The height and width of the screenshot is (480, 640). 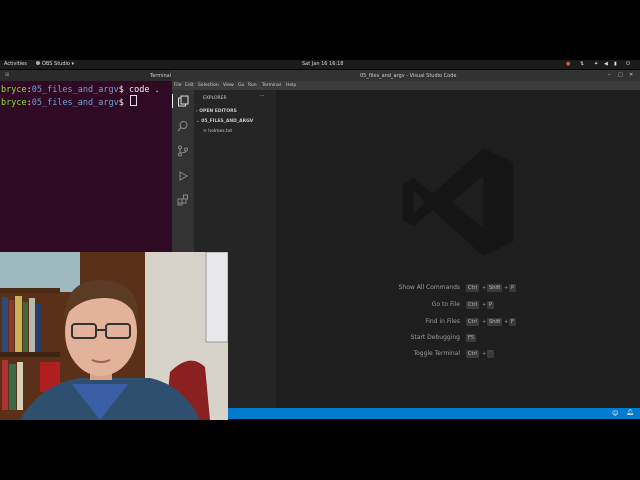 What do you see at coordinates (38, 63) in the screenshot?
I see `obs-icon` at bounding box center [38, 63].